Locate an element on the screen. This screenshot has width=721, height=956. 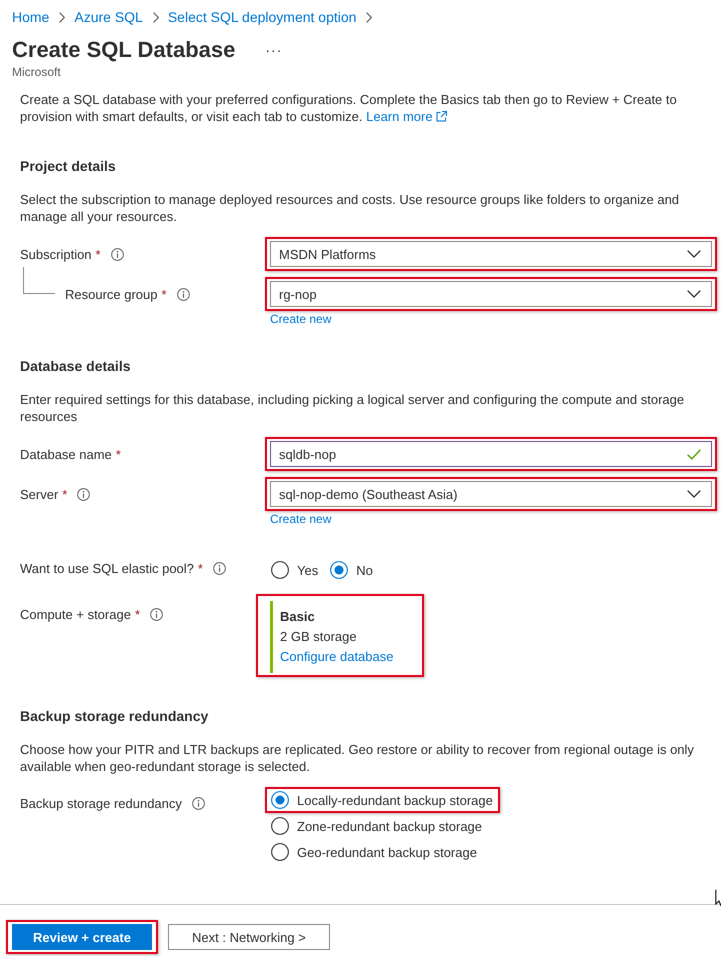
section-heading: Backup storage redundancy is located at coordinates (114, 716).